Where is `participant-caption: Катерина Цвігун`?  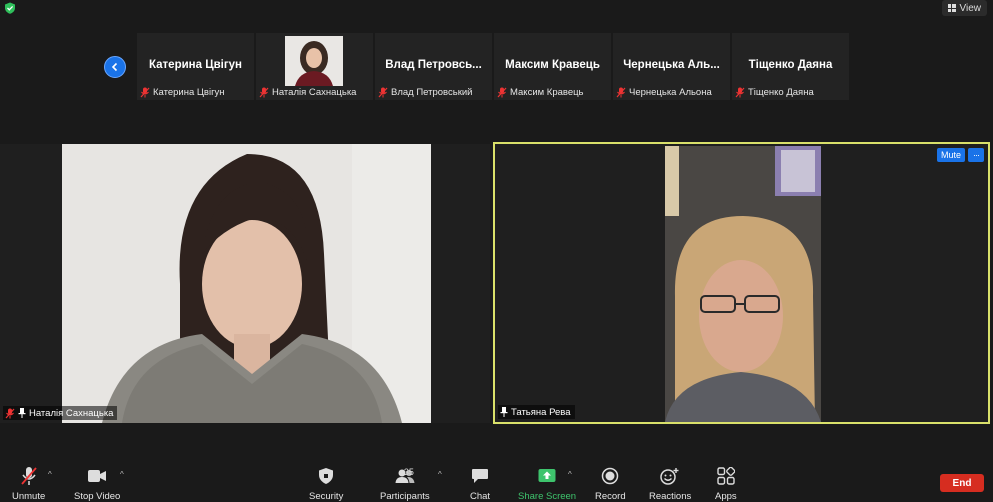 participant-caption: Катерина Цвігун is located at coordinates (182, 92).